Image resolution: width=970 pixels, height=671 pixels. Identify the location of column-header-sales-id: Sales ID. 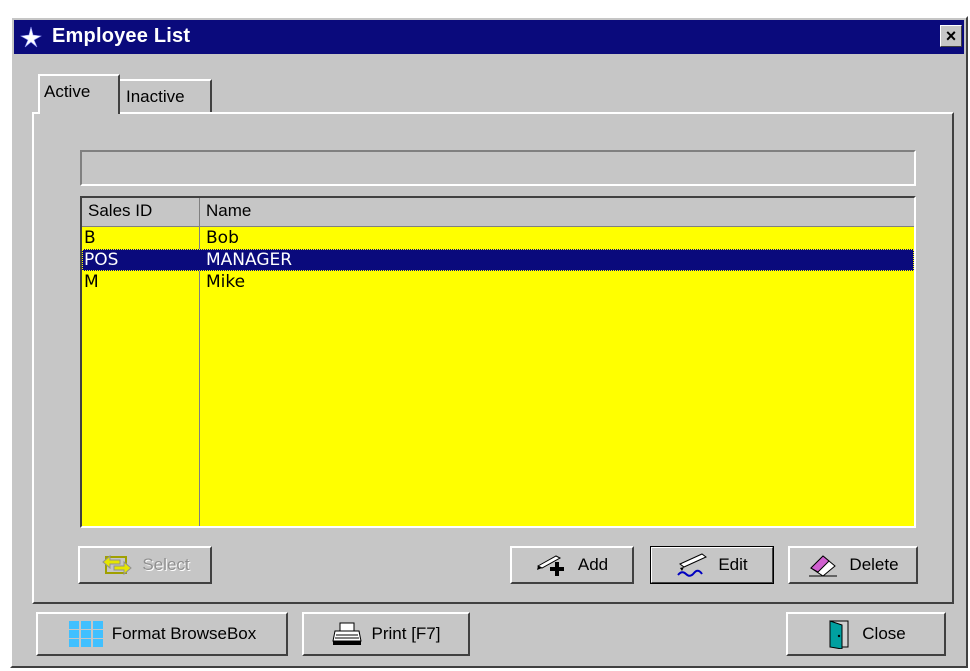
(141, 212).